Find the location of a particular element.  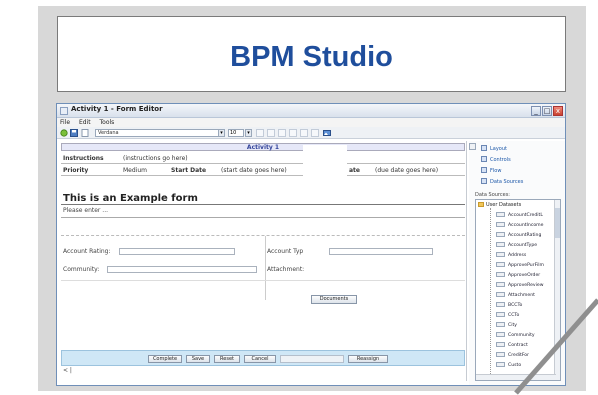

tree-item: AccountIncome is located at coordinates (519, 225).